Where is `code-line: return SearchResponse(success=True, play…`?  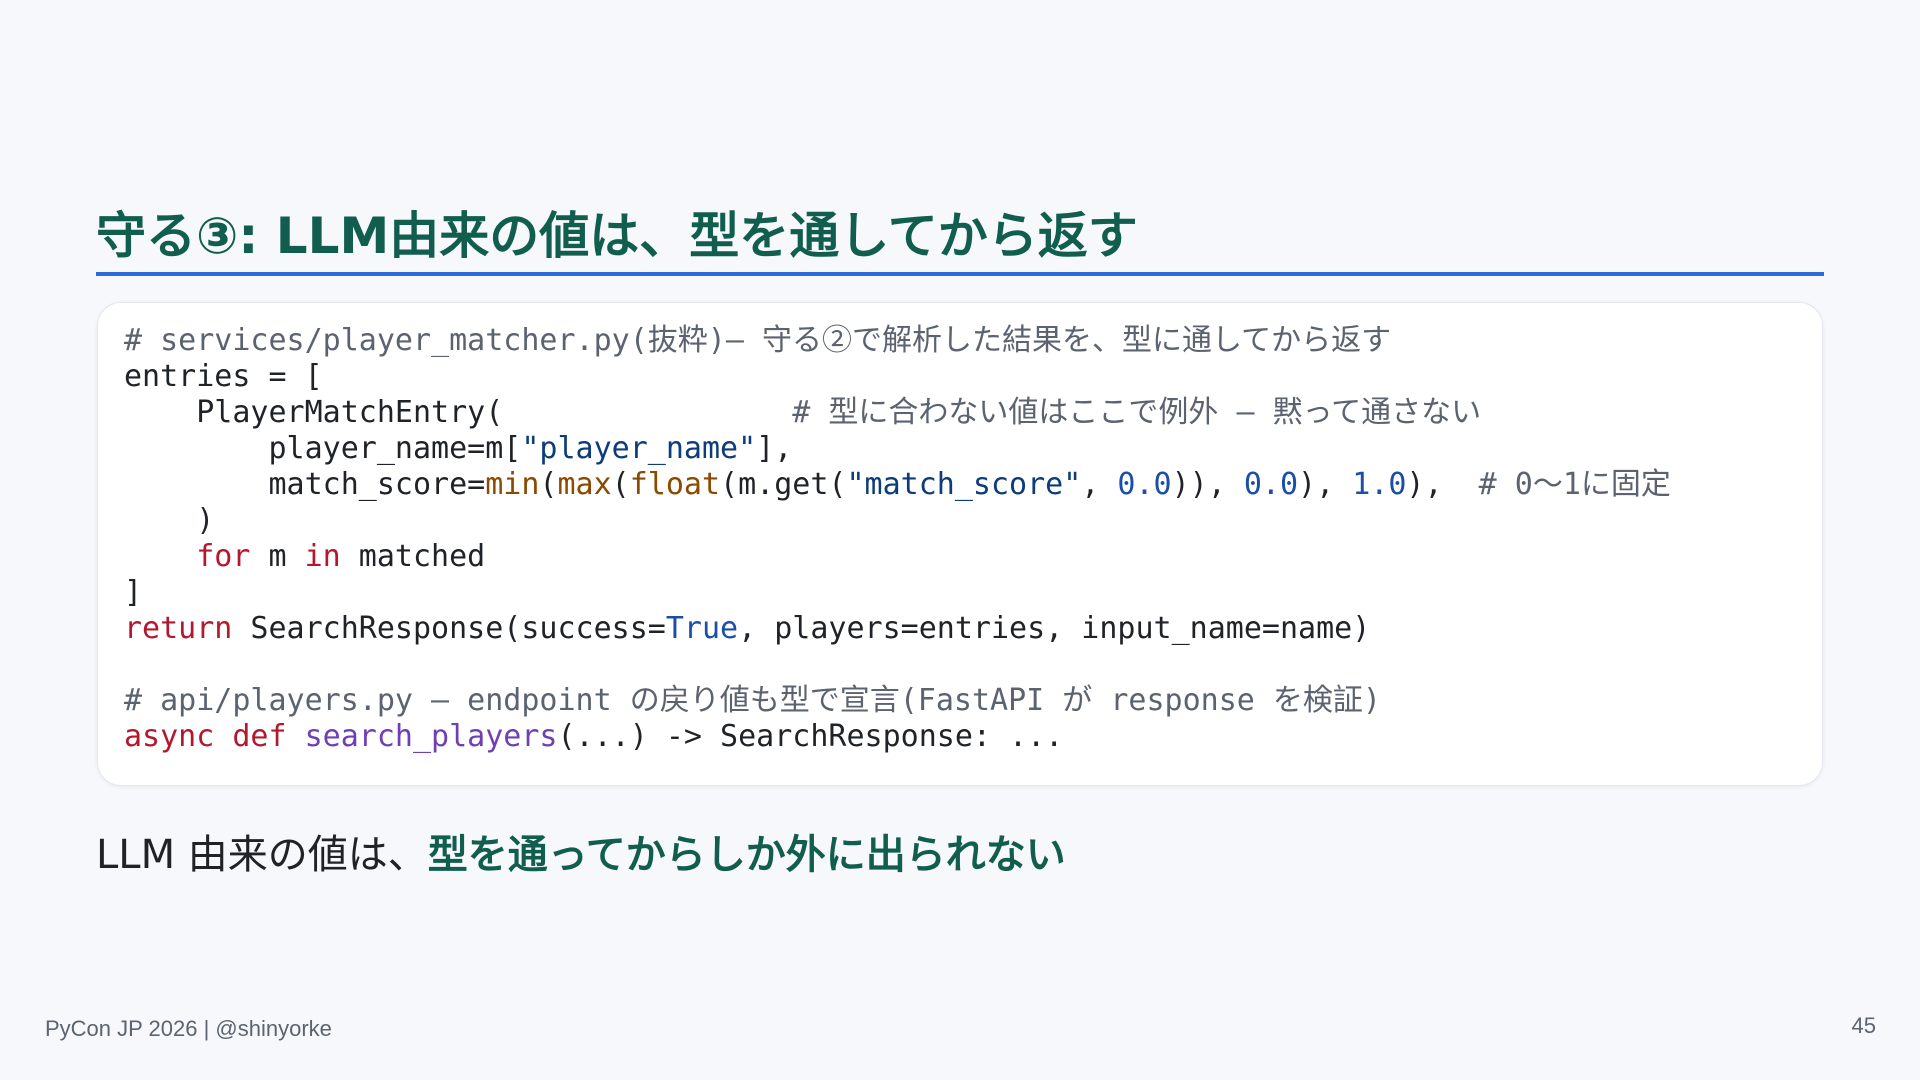
code-line: return SearchResponse(success=True, play… is located at coordinates (897, 629).